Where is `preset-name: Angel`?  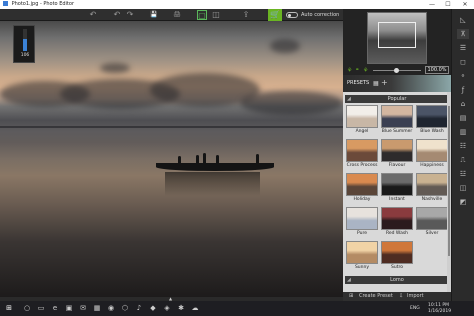
preset-name: Angel is located at coordinates (362, 131).